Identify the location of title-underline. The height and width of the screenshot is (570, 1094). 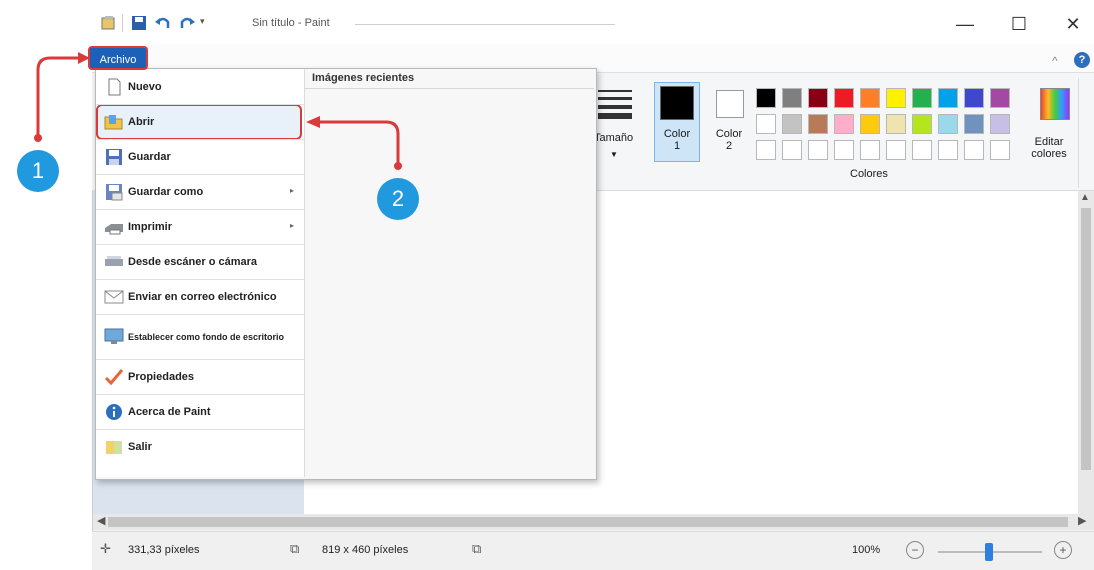
(485, 24).